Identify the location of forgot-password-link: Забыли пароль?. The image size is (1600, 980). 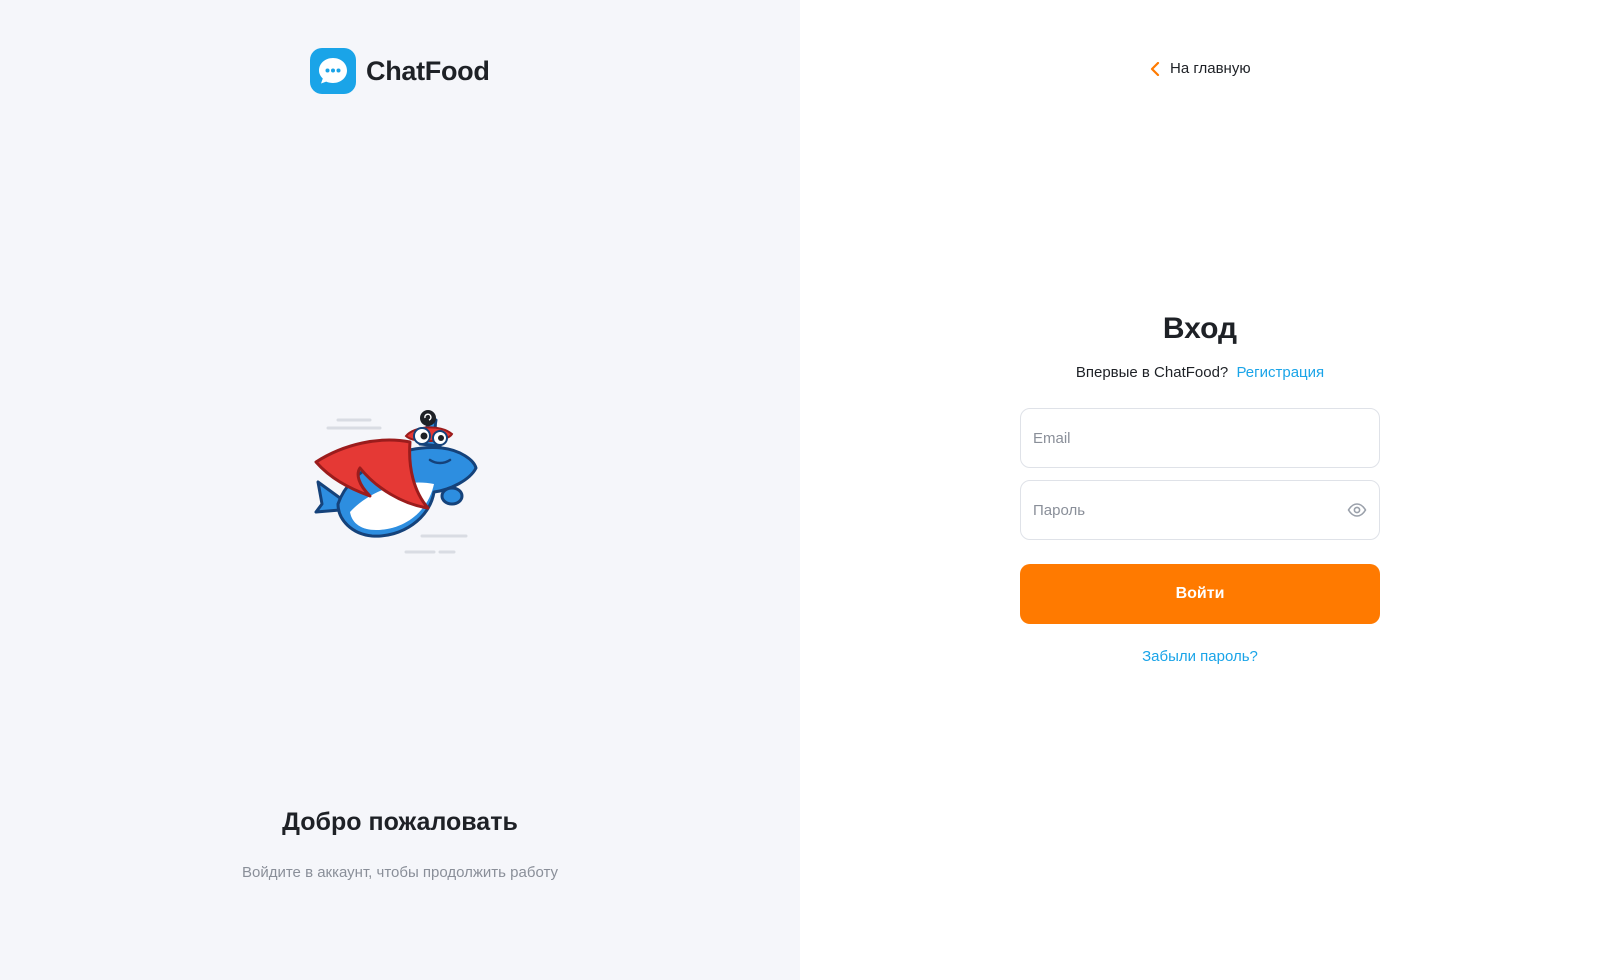
(1200, 656).